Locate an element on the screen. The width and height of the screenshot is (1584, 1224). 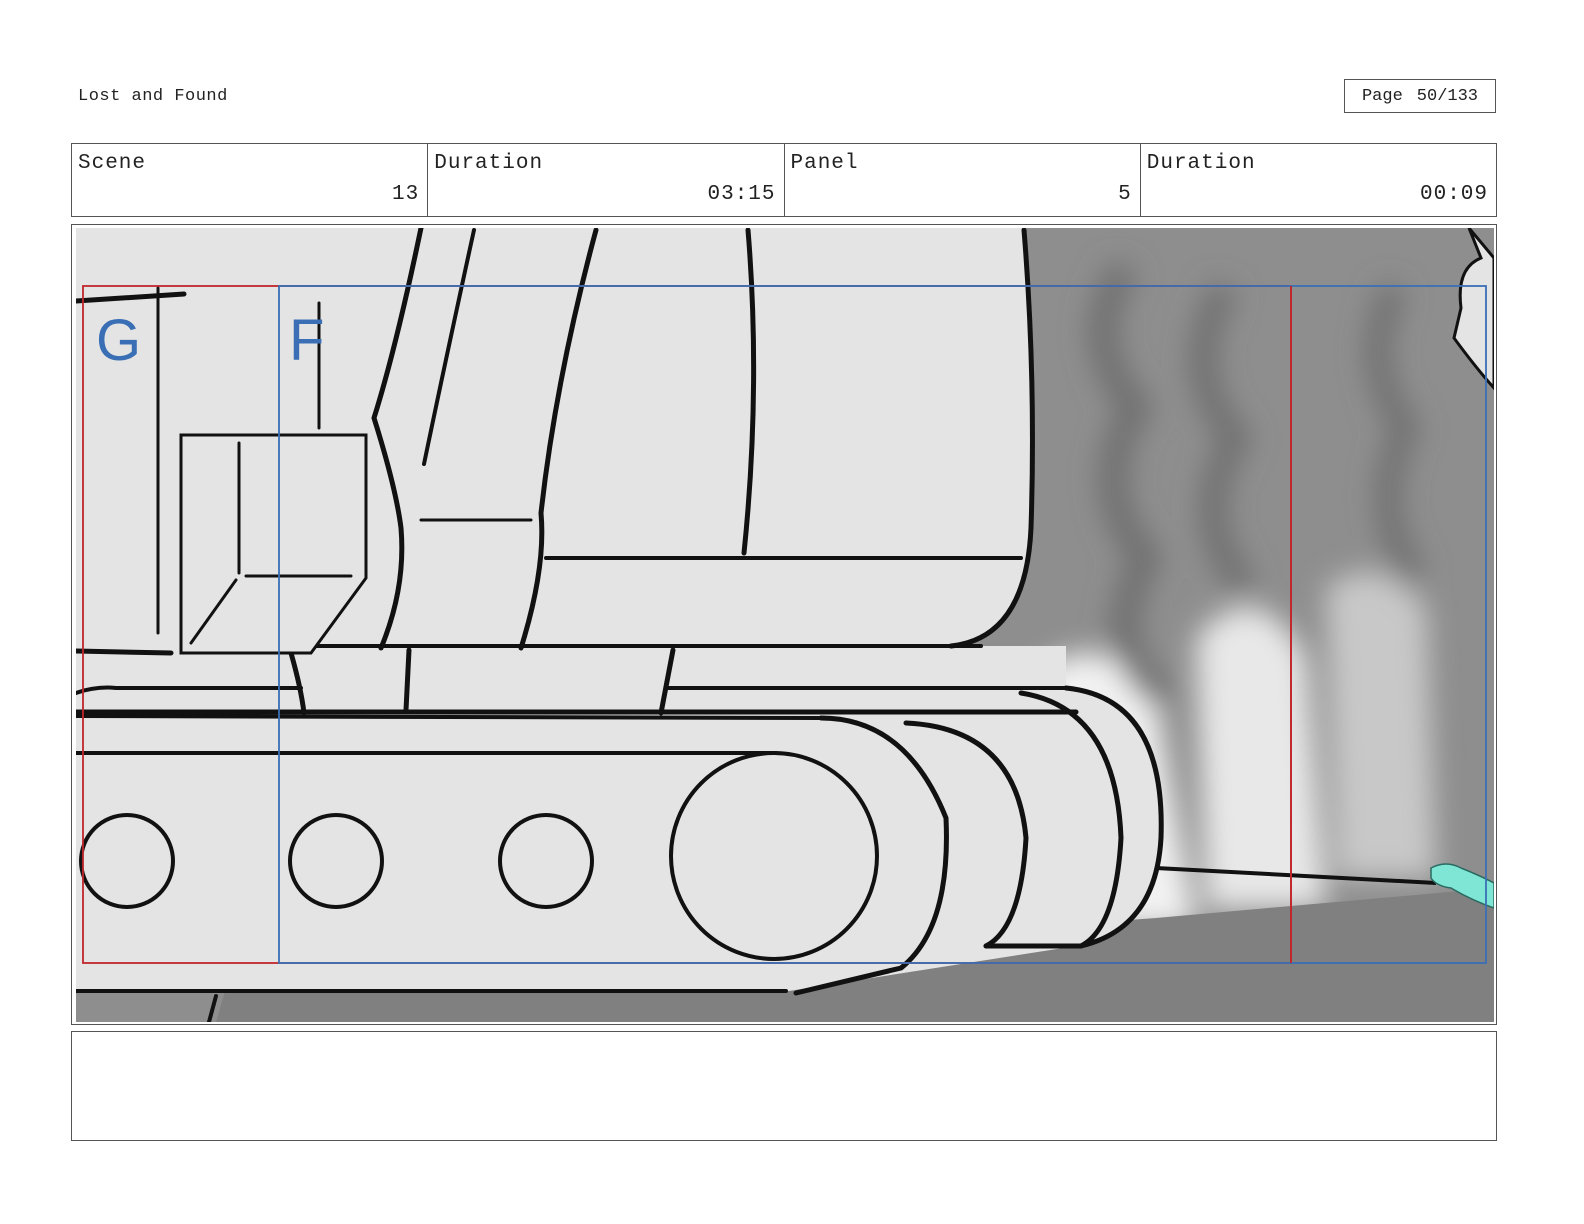
scene-label: Scene is located at coordinates (112, 163).